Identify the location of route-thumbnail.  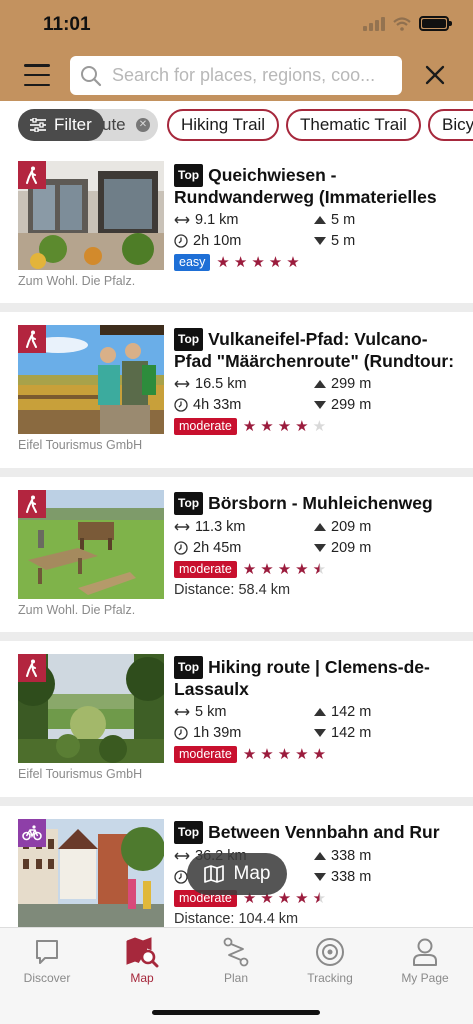
(91, 873).